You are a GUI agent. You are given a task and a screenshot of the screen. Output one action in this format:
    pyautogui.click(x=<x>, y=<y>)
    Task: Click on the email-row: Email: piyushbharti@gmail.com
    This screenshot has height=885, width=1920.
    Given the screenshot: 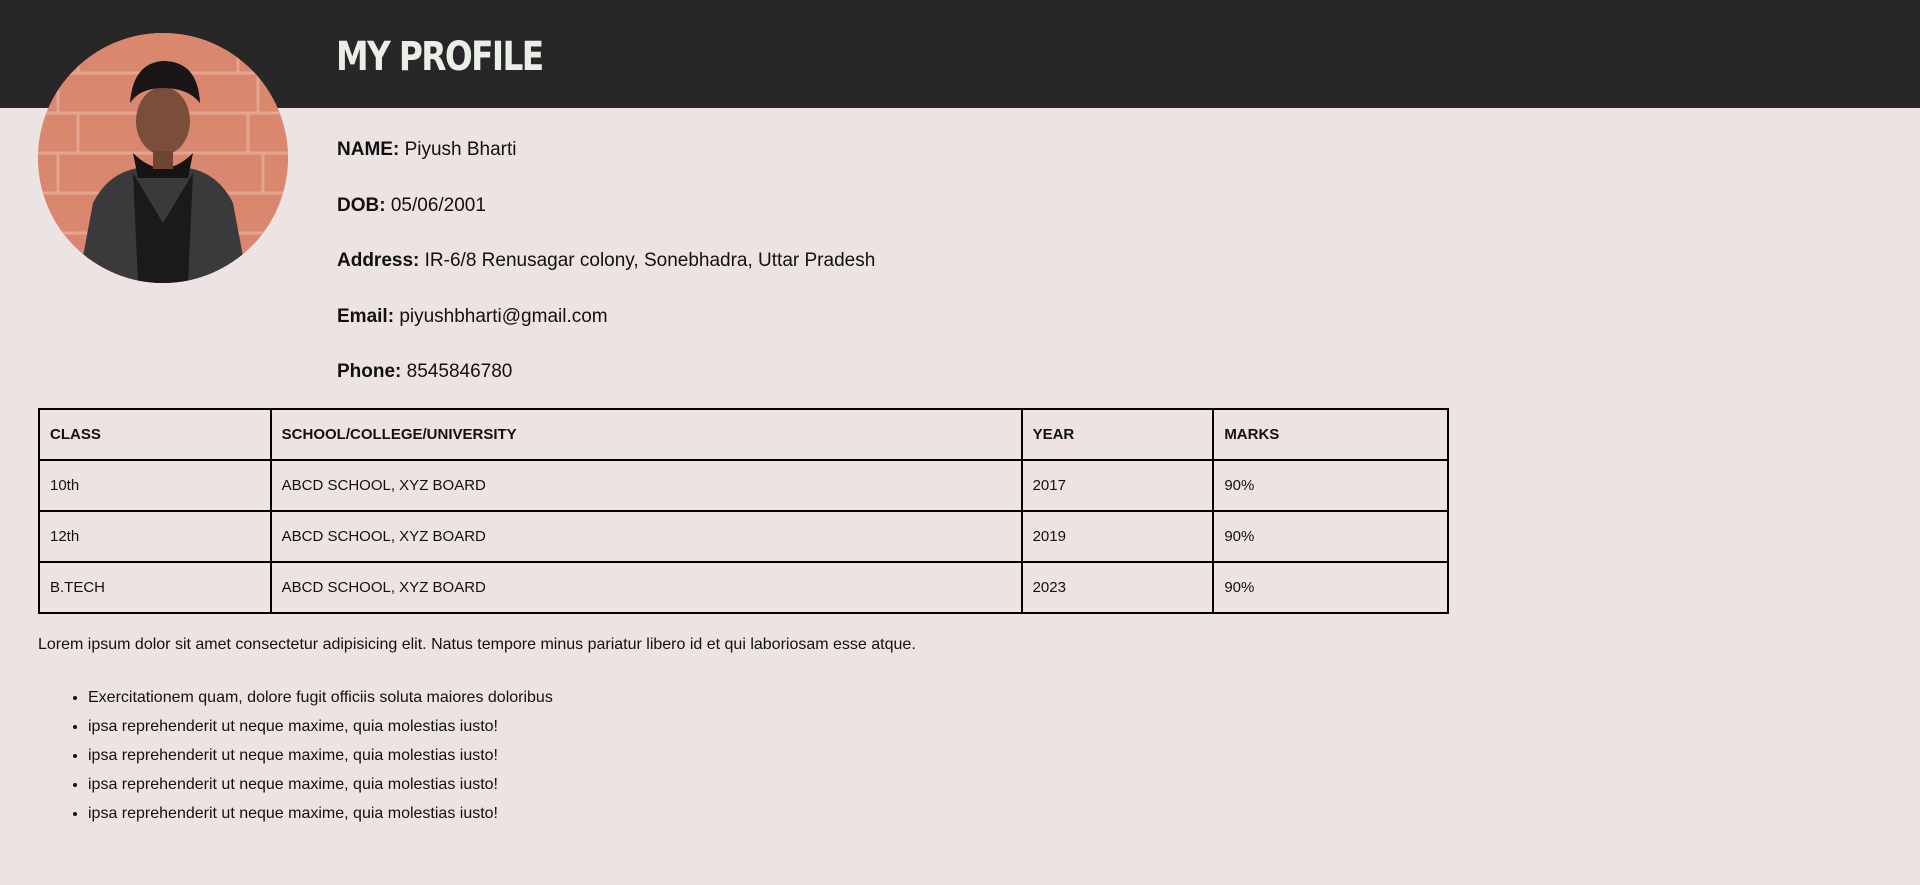 What is the action you would take?
    pyautogui.click(x=606, y=331)
    